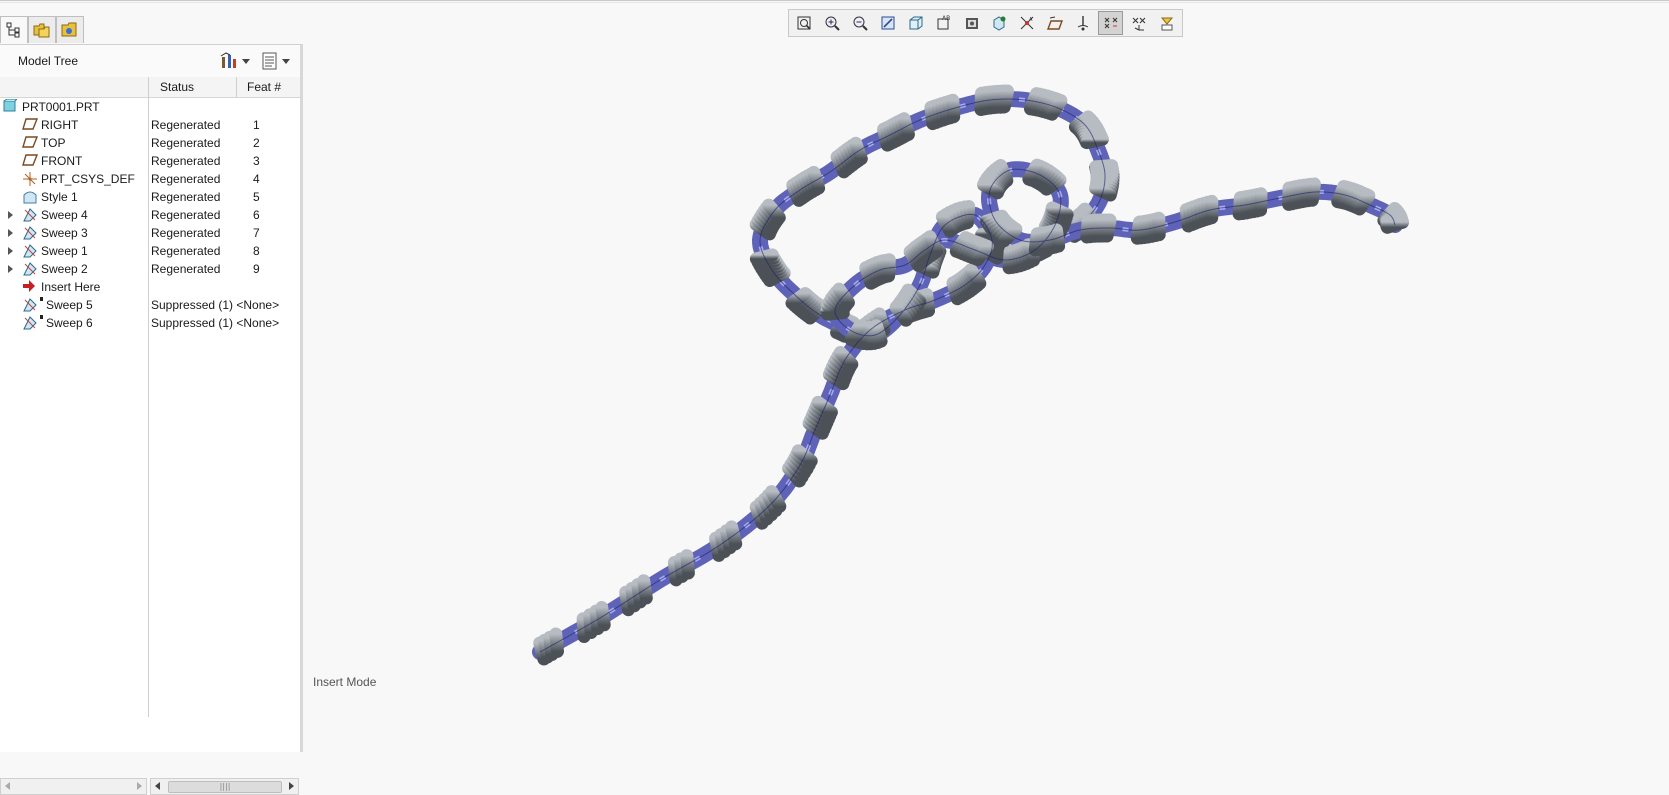 This screenshot has height=795, width=1669. Describe the element at coordinates (150, 143) in the screenshot. I see `tree-row: TOPRegenerated2` at that location.